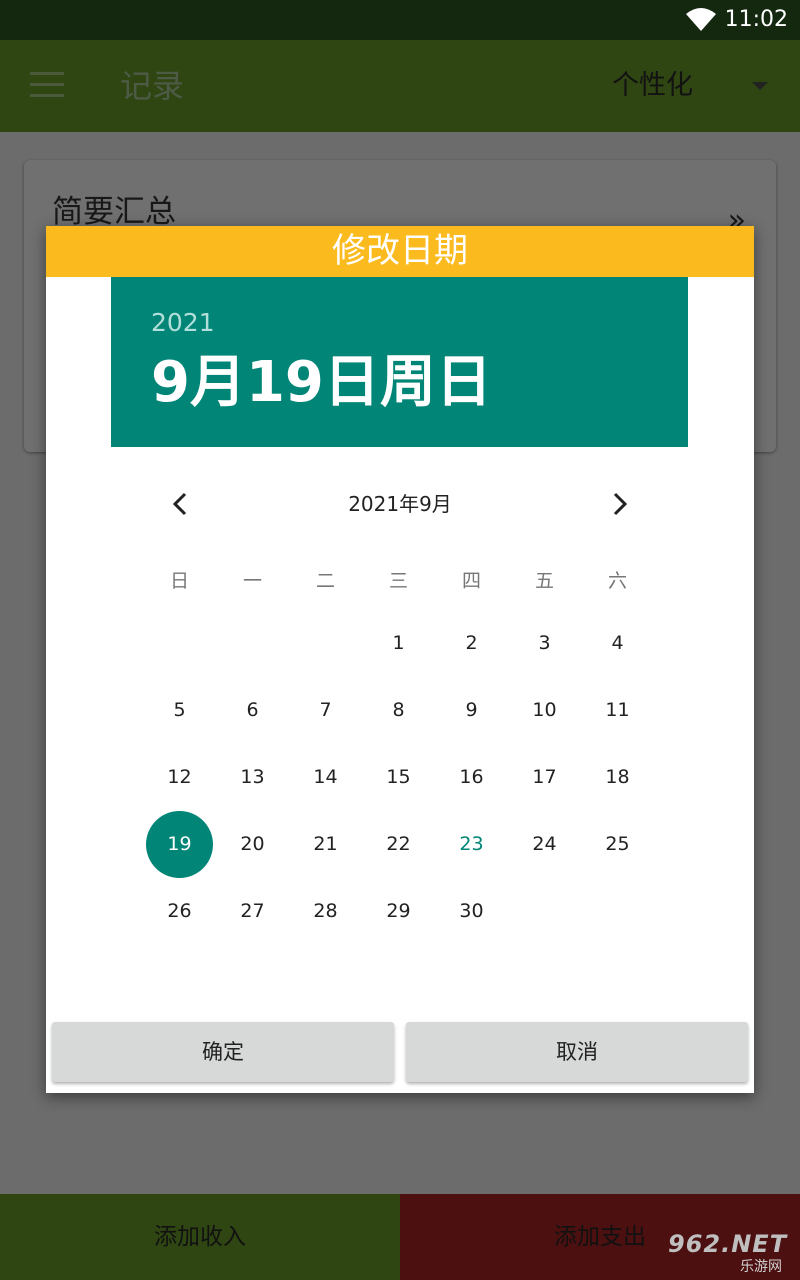 This screenshot has height=1280, width=800. What do you see at coordinates (223, 1052) in the screenshot?
I see `confirm-button: 确定` at bounding box center [223, 1052].